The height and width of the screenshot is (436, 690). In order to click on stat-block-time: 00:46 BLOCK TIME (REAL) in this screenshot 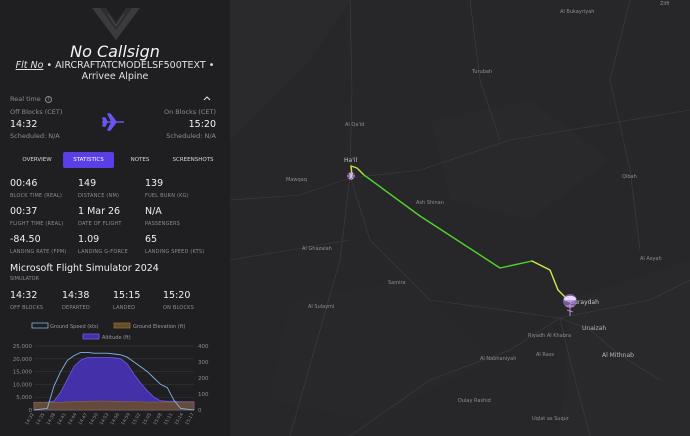, I will do `click(36, 188)`.